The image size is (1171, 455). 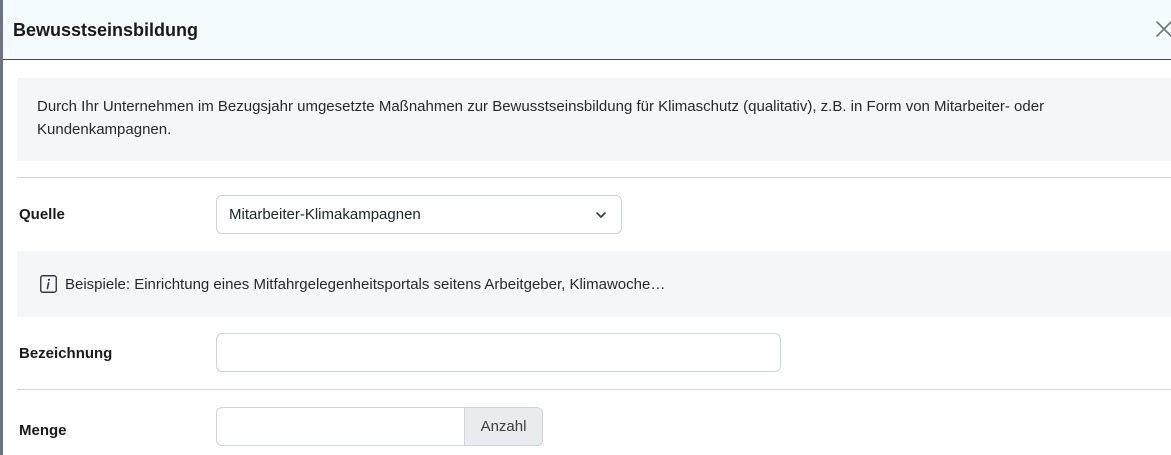 What do you see at coordinates (587, 30) in the screenshot?
I see `modal-header: Bewusstseinsbildung` at bounding box center [587, 30].